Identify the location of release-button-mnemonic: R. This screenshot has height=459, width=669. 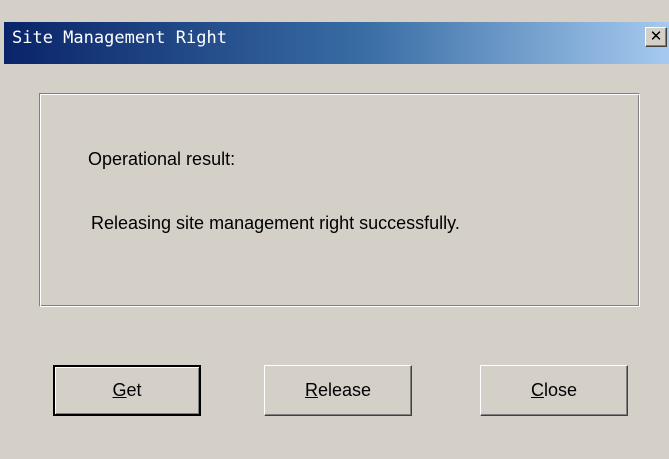
(311, 390).